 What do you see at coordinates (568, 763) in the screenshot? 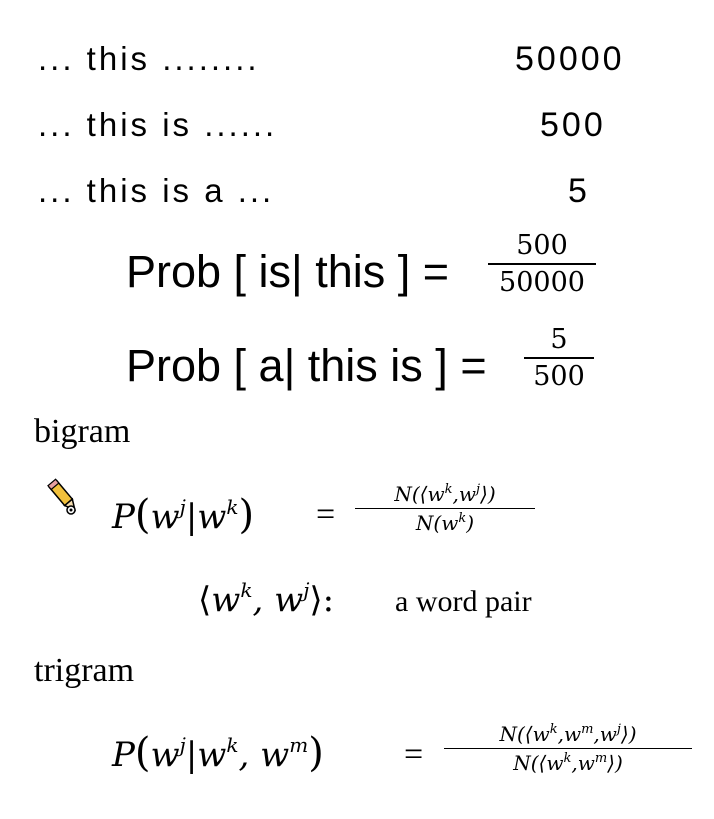
I see `trigram-denominator: N(⟨wk,wm⟩)` at bounding box center [568, 763].